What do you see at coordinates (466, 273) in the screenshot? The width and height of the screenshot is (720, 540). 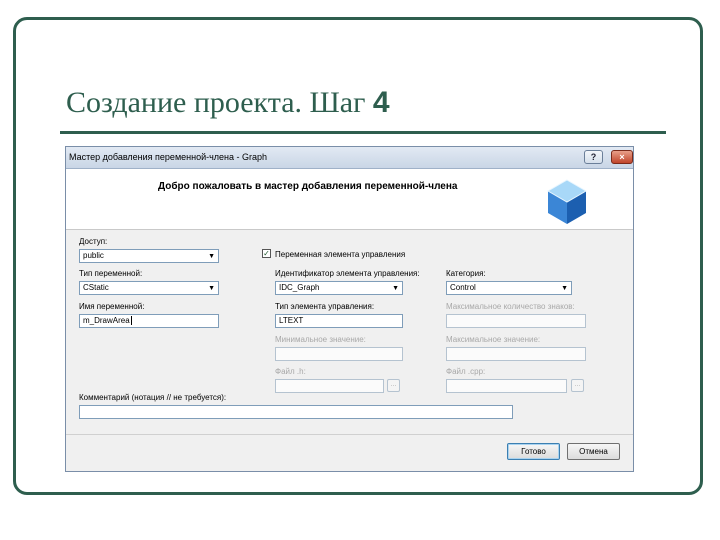 I see `category-label: Категория:` at bounding box center [466, 273].